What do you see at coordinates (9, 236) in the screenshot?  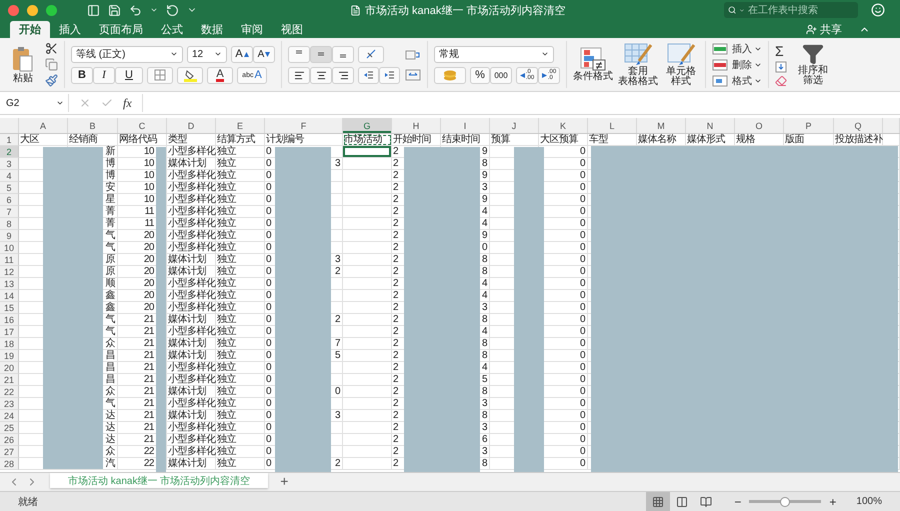 I see `row-header: 9` at bounding box center [9, 236].